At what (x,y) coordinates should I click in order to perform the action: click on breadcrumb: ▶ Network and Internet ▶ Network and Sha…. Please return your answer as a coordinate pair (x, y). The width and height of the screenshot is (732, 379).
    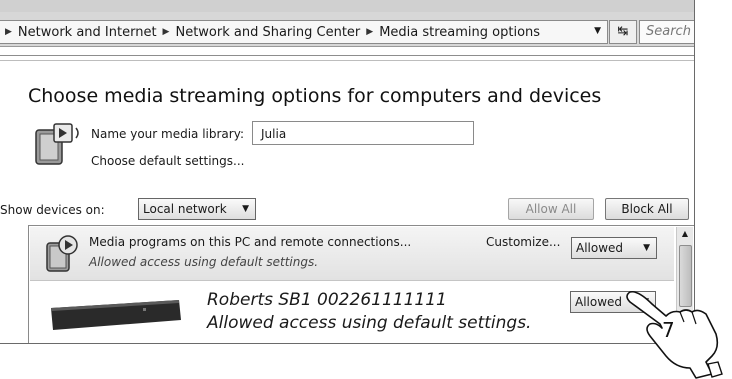
    Looking at the image, I should click on (304, 32).